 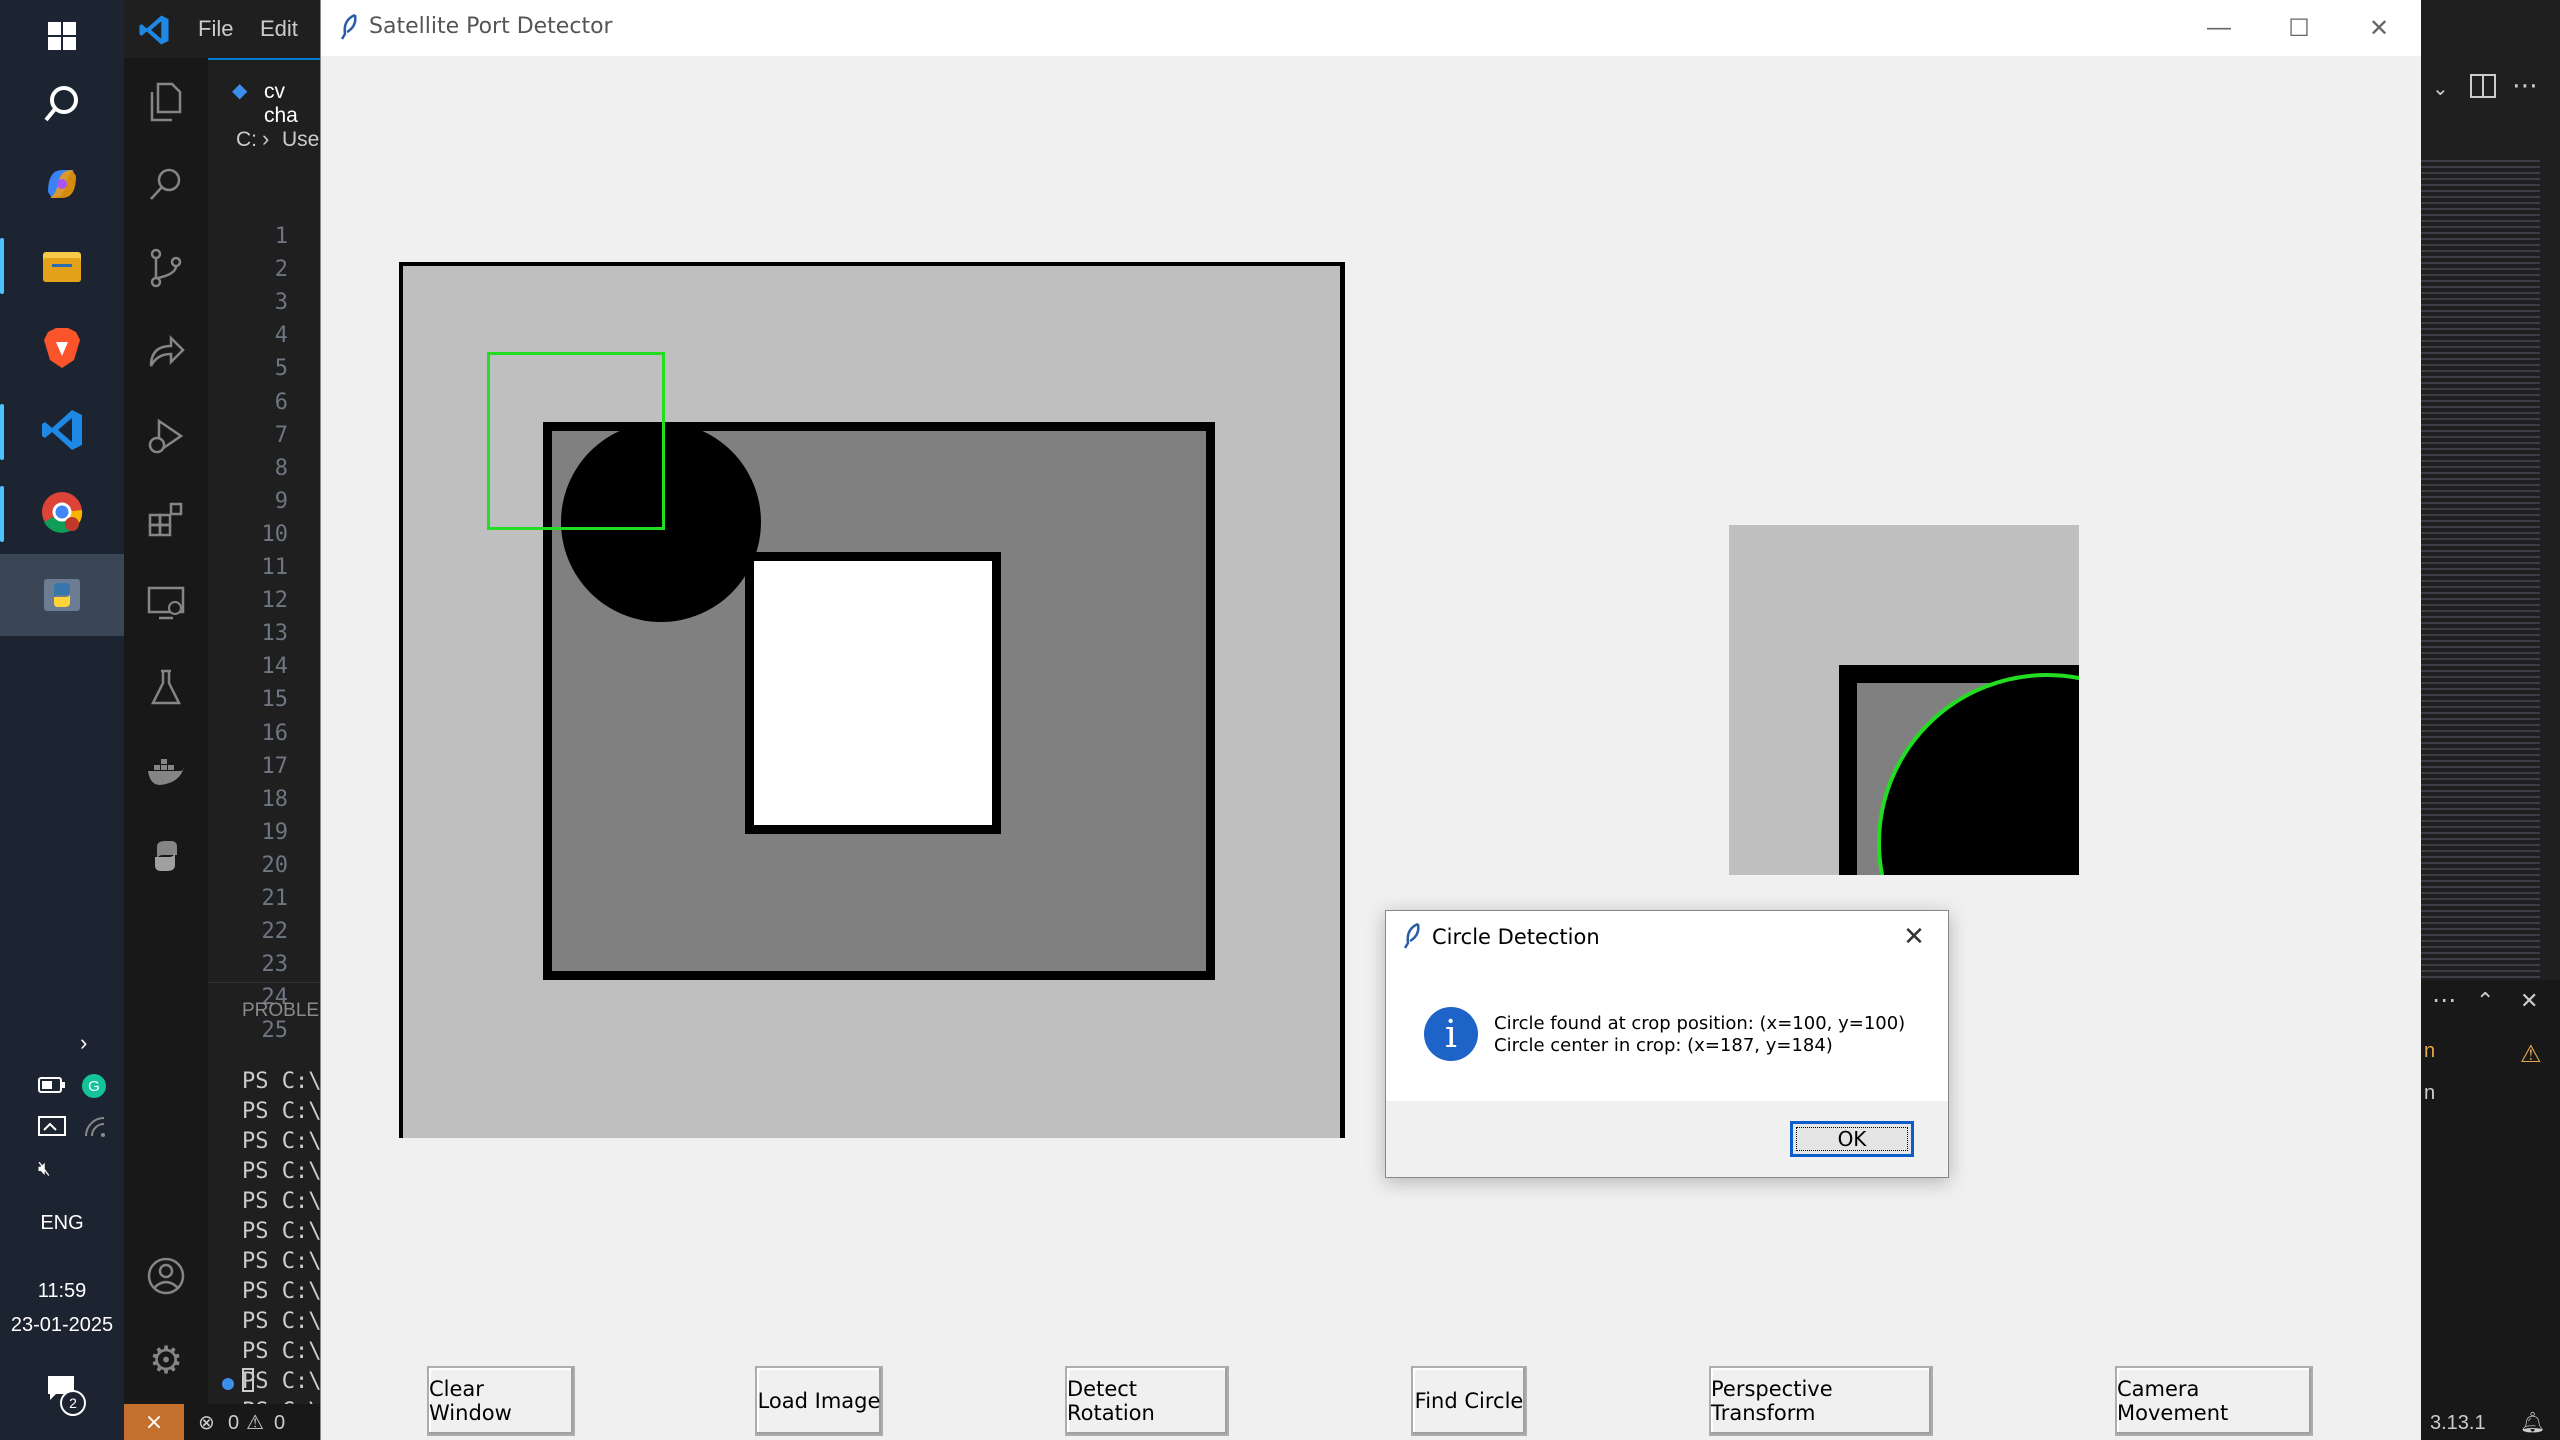 What do you see at coordinates (275, 534) in the screenshot?
I see `line-number: 10` at bounding box center [275, 534].